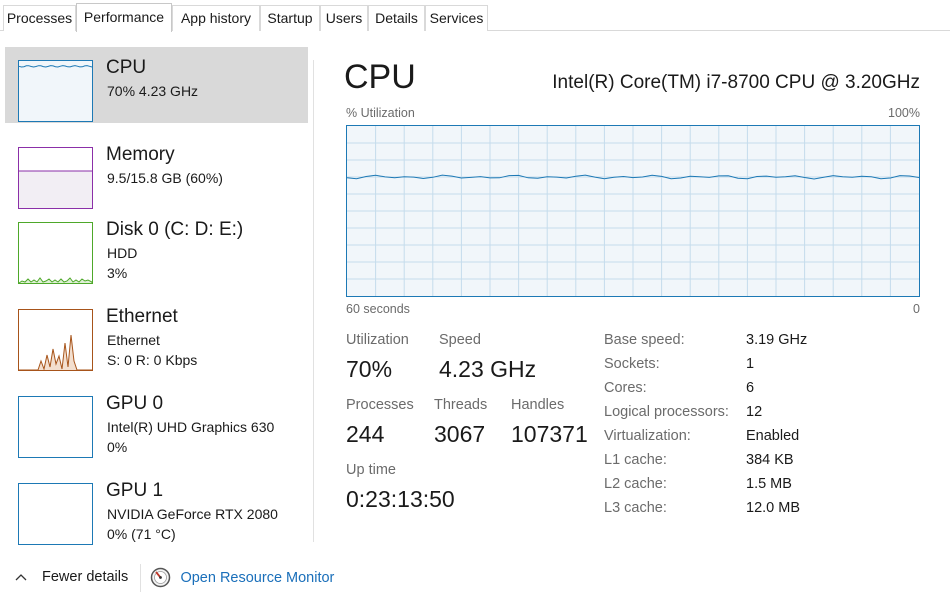 The height and width of the screenshot is (607, 950). Describe the element at coordinates (124, 17) in the screenshot. I see `tab-performance: Performance` at that location.